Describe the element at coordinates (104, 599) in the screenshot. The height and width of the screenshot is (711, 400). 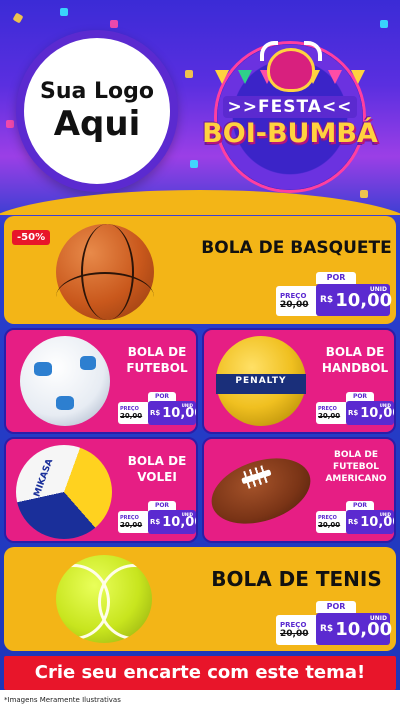
I see `tennis-ball-icon` at that location.